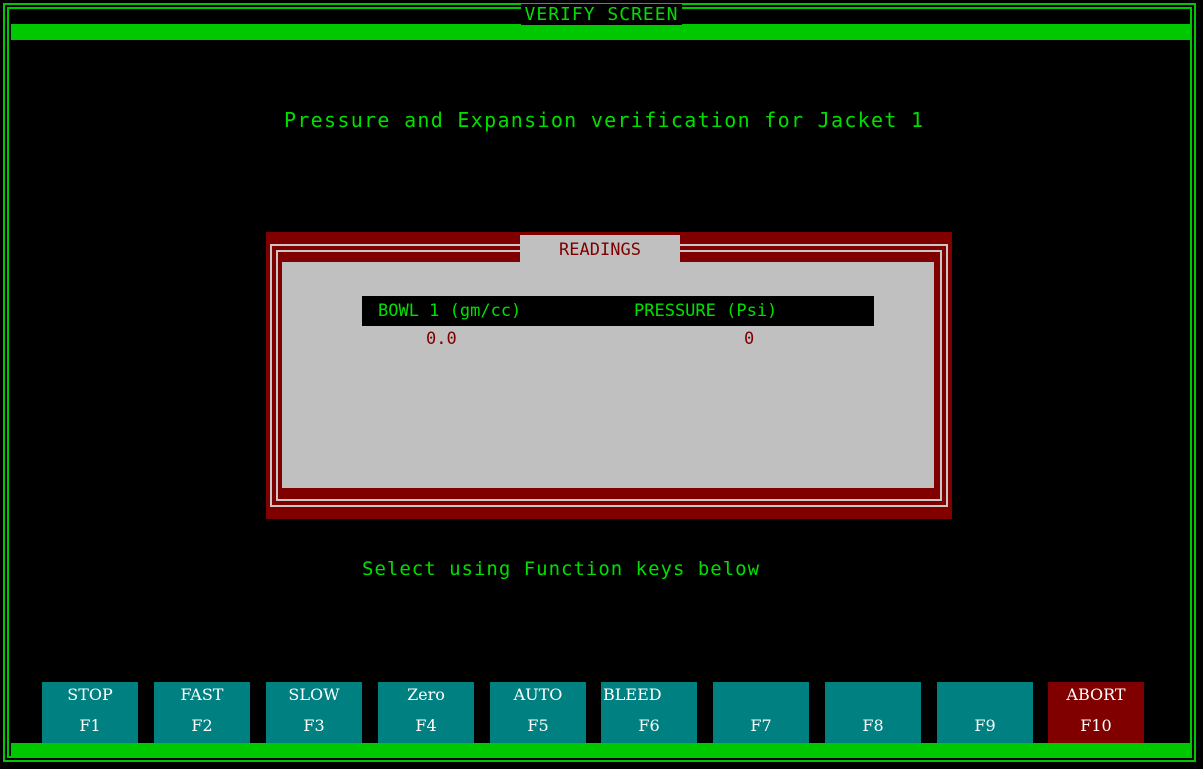 The image size is (1203, 769). Describe the element at coordinates (561, 569) in the screenshot. I see `instruction-text: Select using Function keys below` at that location.